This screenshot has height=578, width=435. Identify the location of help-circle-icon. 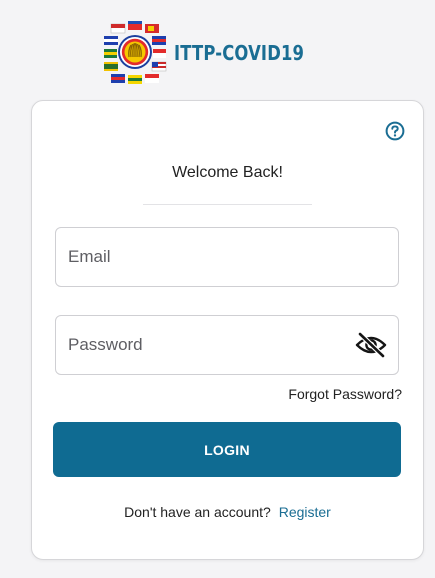
(395, 131).